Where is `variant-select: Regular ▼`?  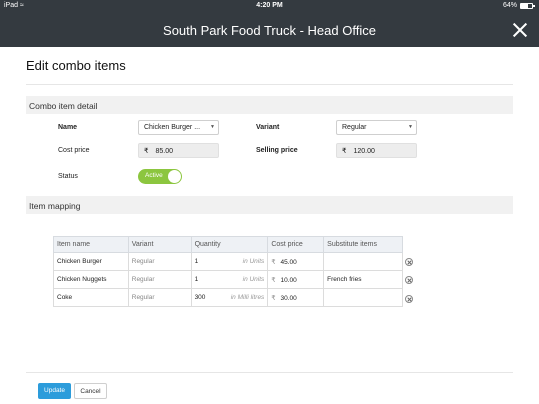
variant-select: Regular ▼ is located at coordinates (376, 127).